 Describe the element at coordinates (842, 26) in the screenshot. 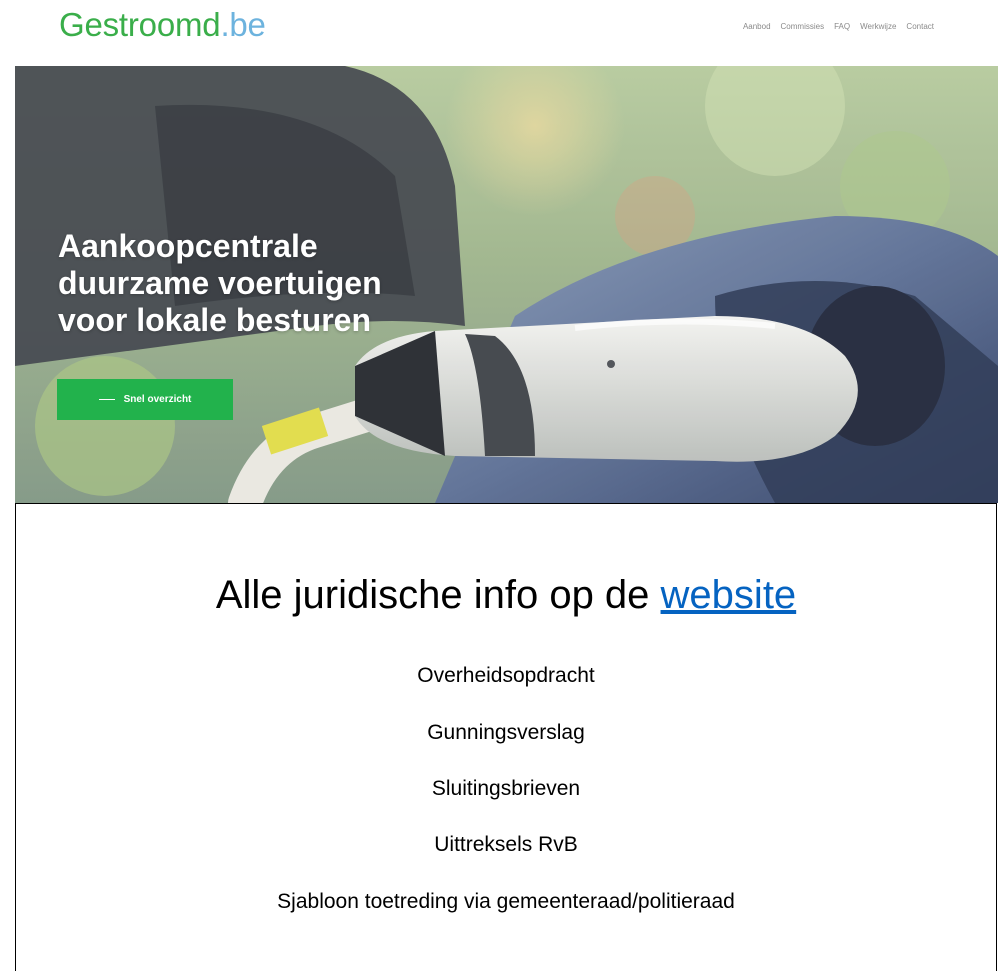

I see `nav-item-faq: FAQ` at that location.